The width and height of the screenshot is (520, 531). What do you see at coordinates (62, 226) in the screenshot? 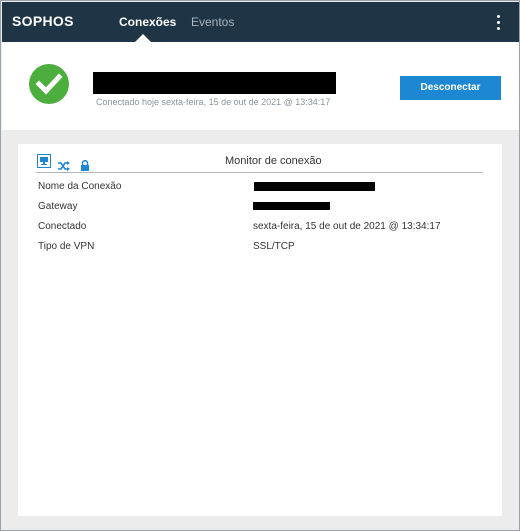
I see `connected-label: Conectado` at bounding box center [62, 226].